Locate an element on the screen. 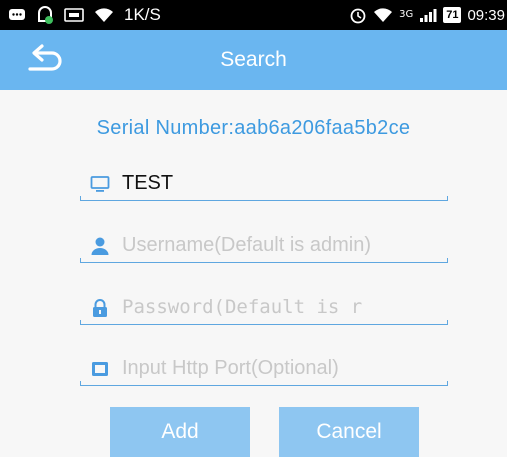 The width and height of the screenshot is (507, 457). app-header: Search is located at coordinates (253, 60).